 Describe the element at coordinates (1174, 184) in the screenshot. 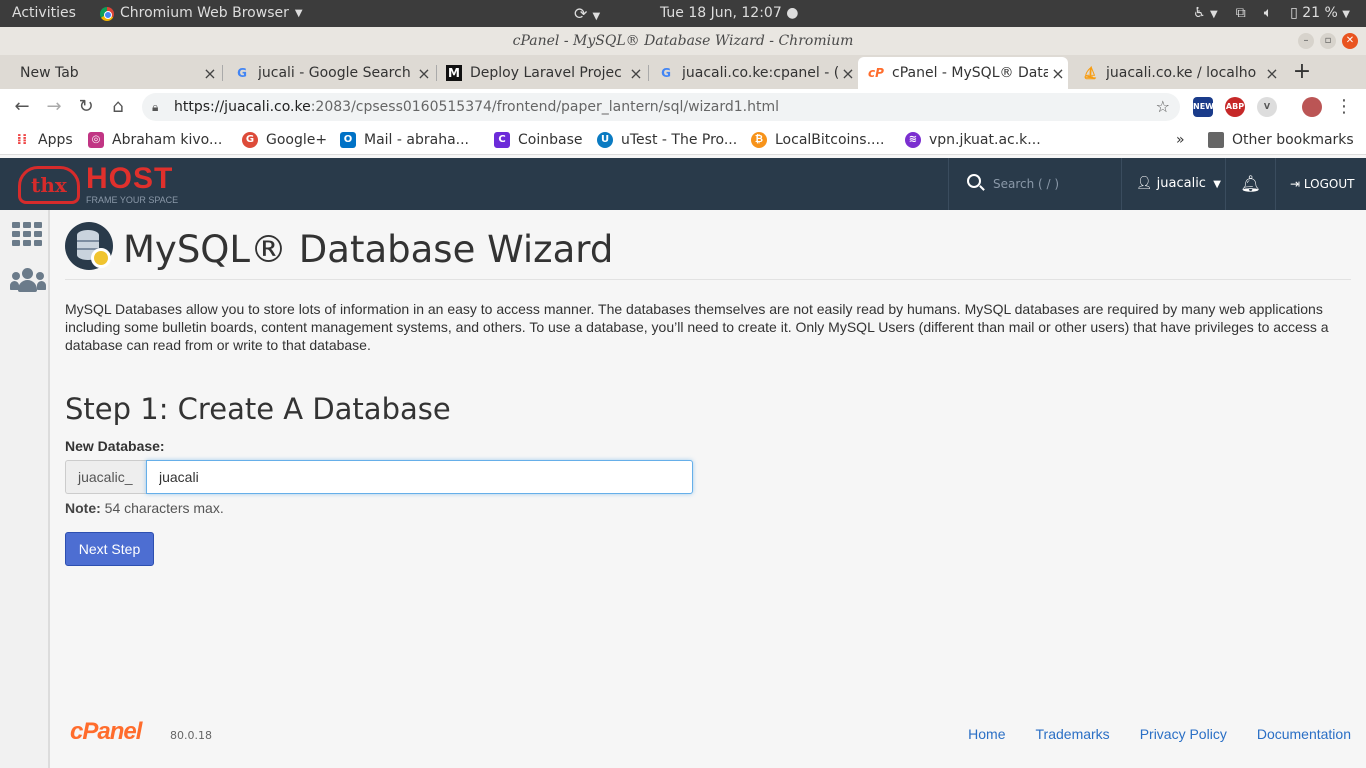

I see `user-menu: 👤︎ juacalic ▼` at that location.